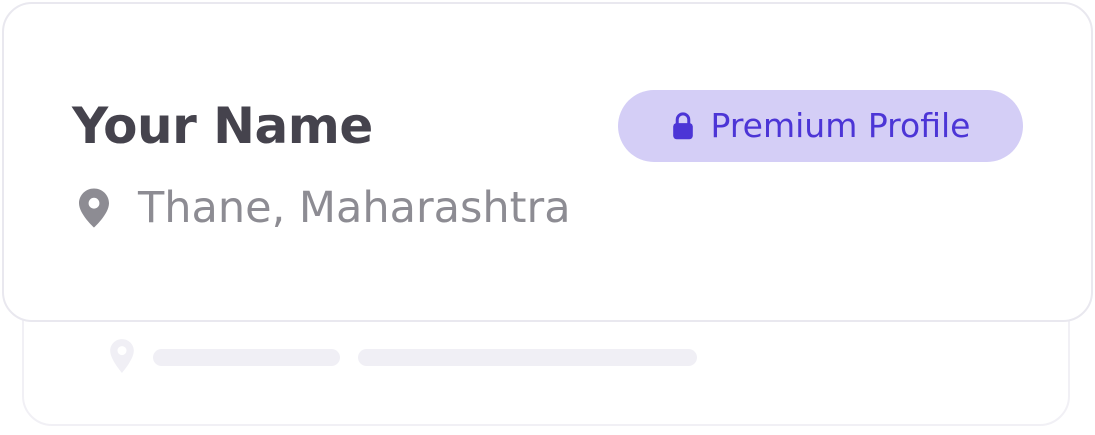 The image size is (1095, 435). Describe the element at coordinates (682, 126) in the screenshot. I see `lock-icon` at that location.